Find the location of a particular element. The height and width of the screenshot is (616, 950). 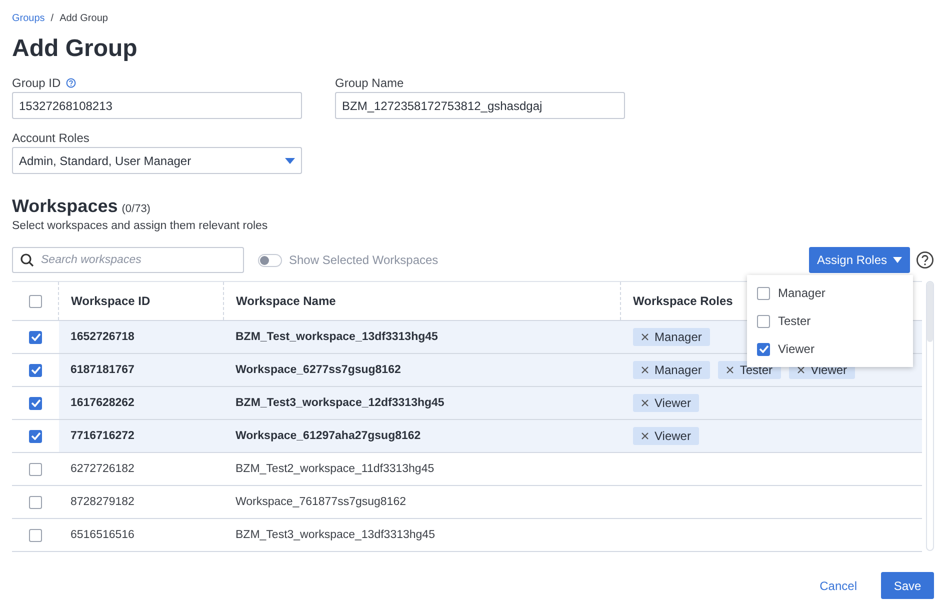

toggle-switch is located at coordinates (270, 260).